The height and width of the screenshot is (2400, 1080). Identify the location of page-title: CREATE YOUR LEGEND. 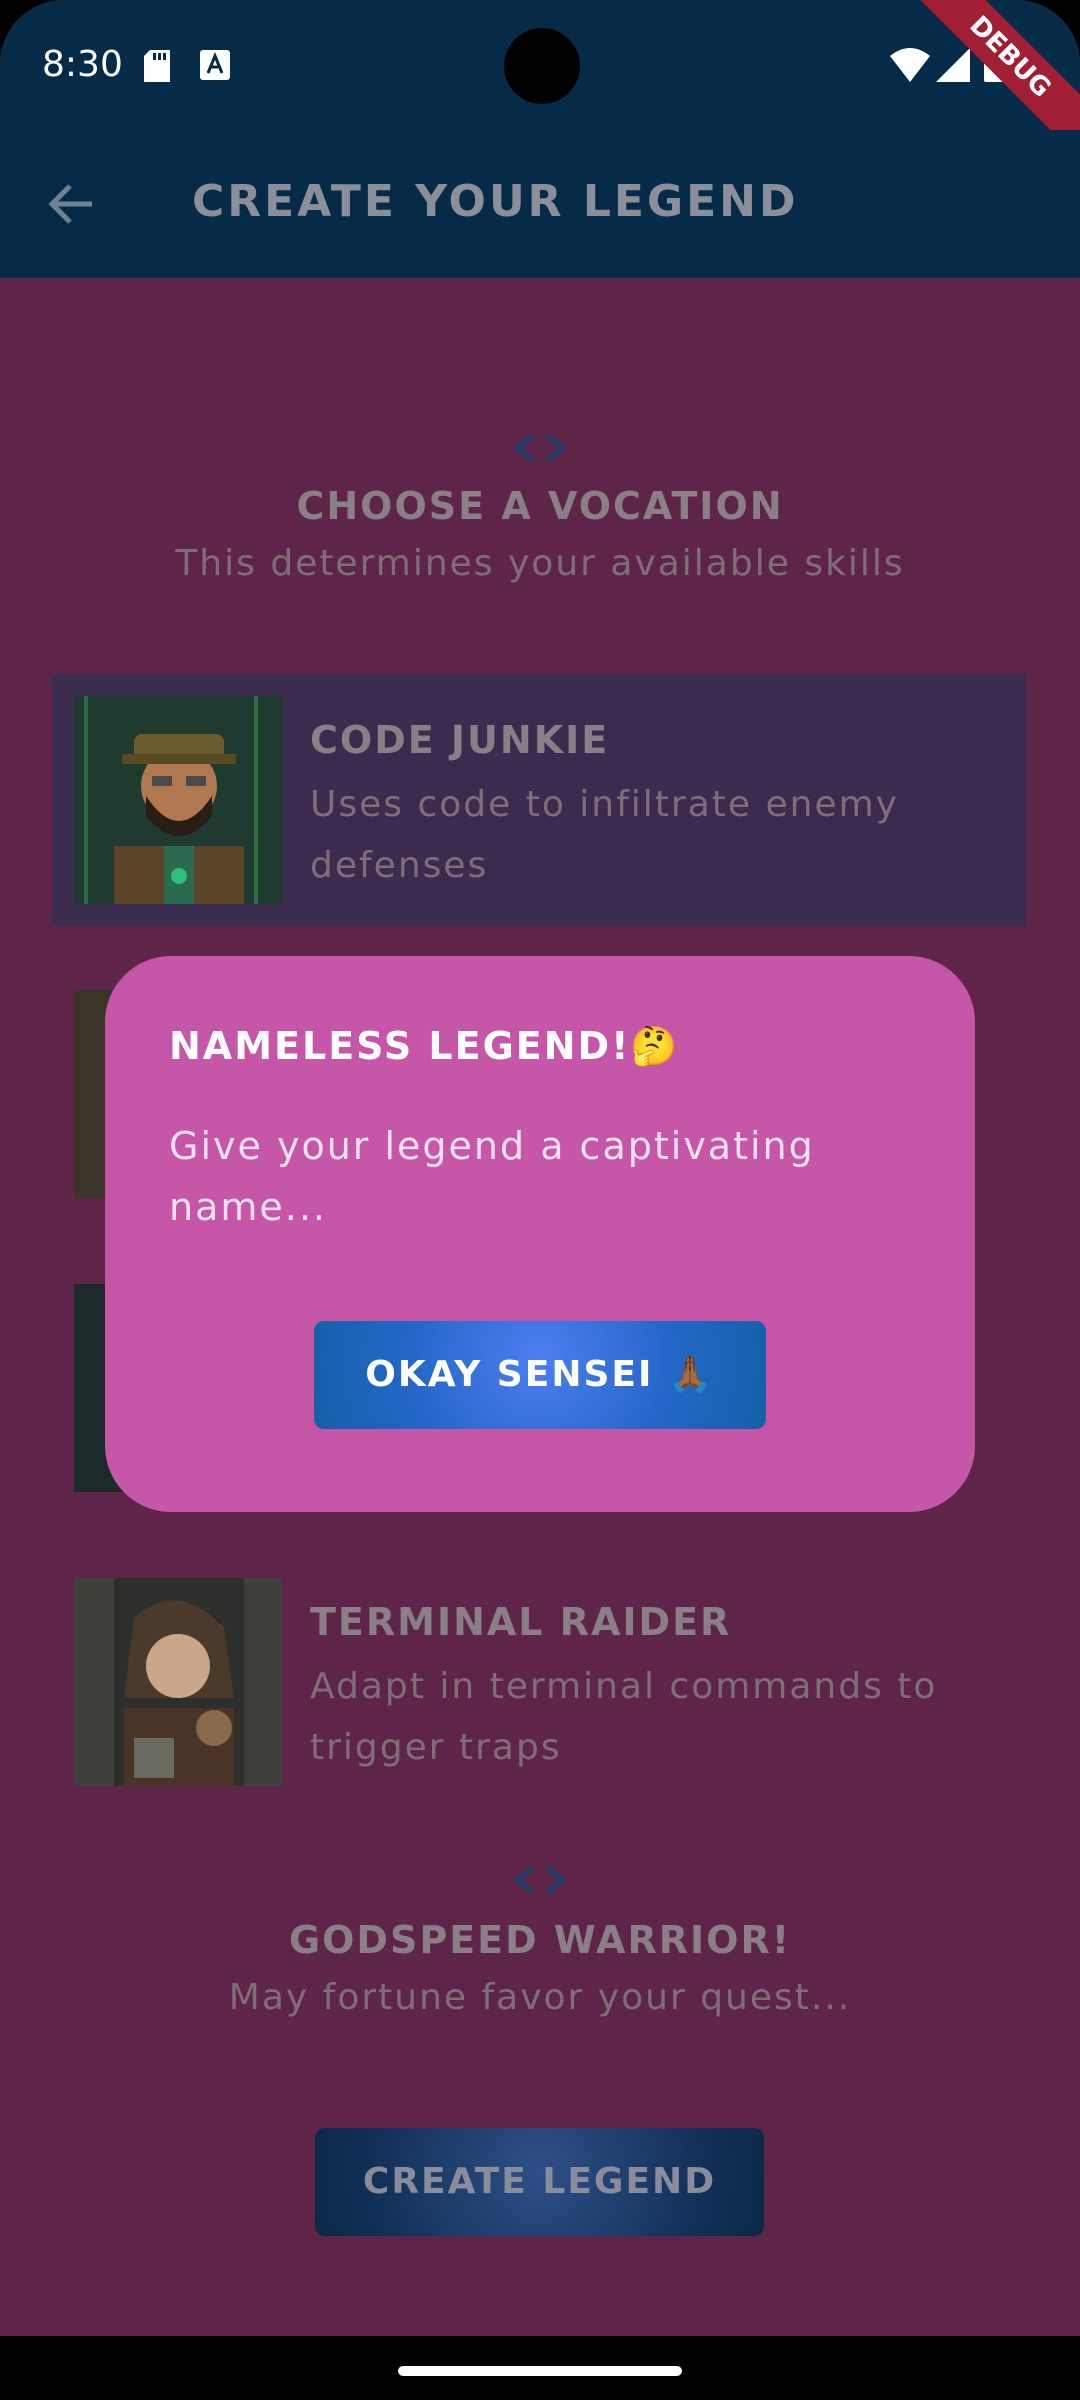
(495, 201).